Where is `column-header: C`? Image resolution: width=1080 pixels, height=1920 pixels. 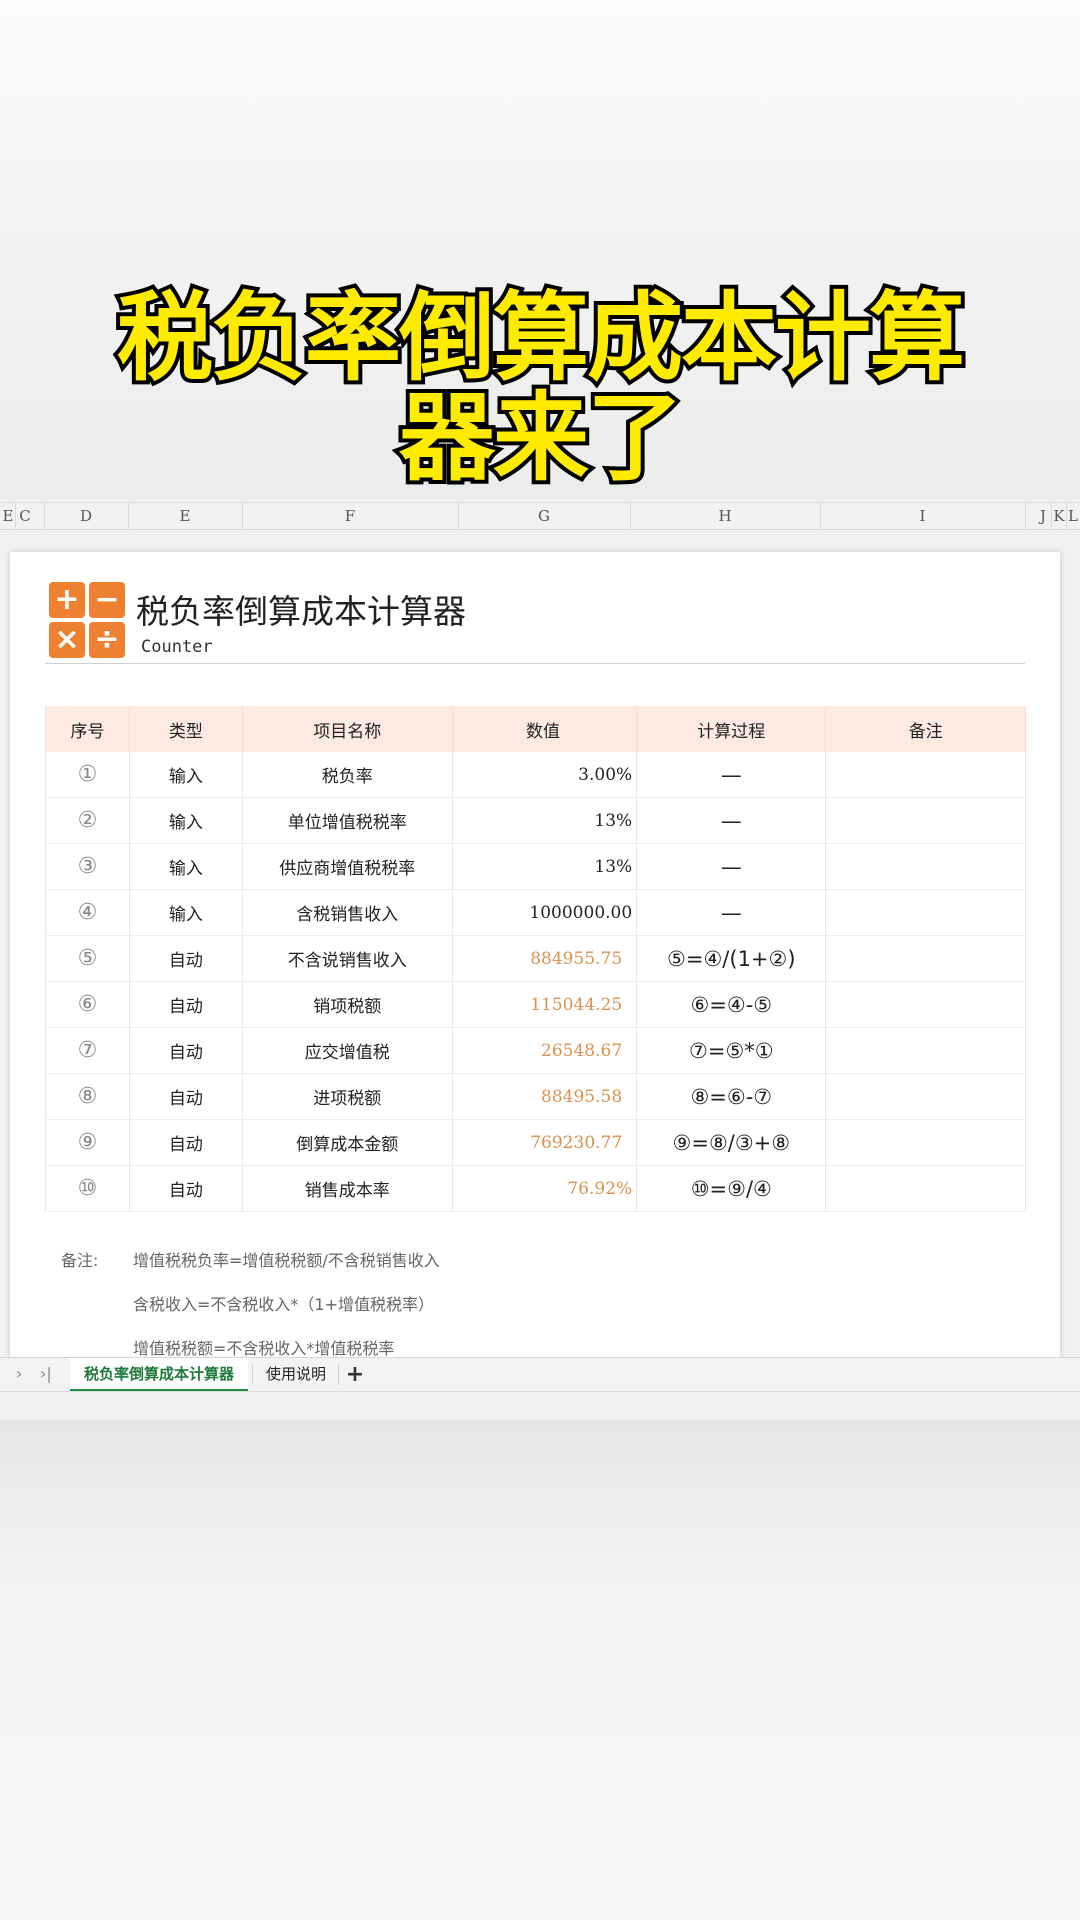 column-header: C is located at coordinates (25, 516).